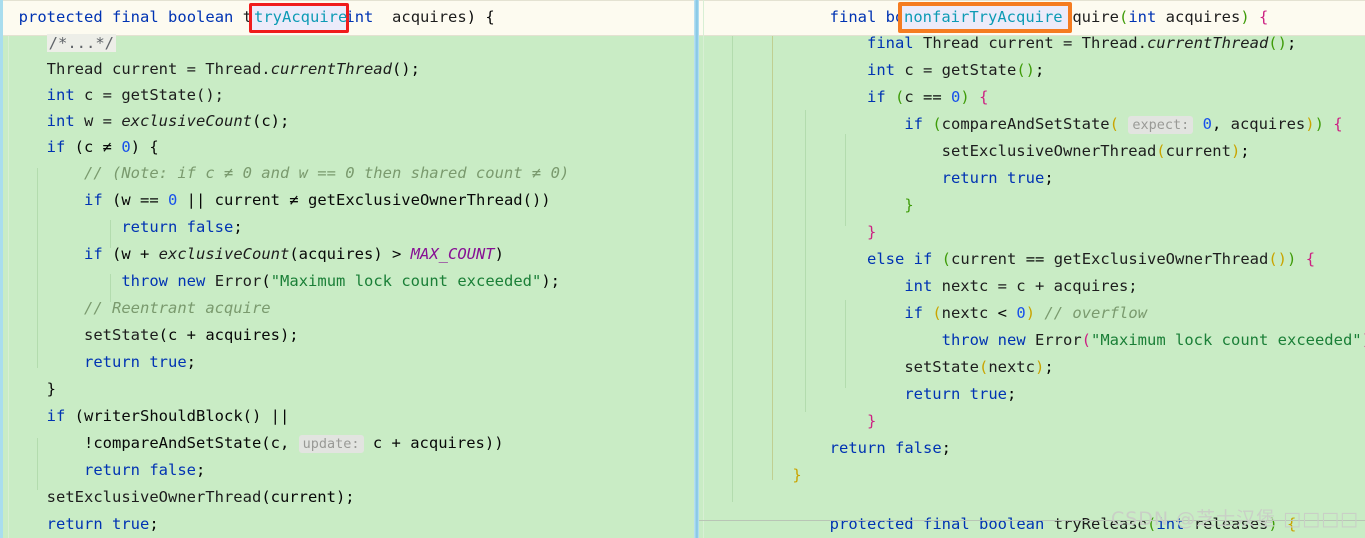 This screenshot has height=538, width=1365. Describe the element at coordinates (1234, 519) in the screenshot. I see `csdn-watermark: CSDN @芝士汉堡 □□□□` at that location.